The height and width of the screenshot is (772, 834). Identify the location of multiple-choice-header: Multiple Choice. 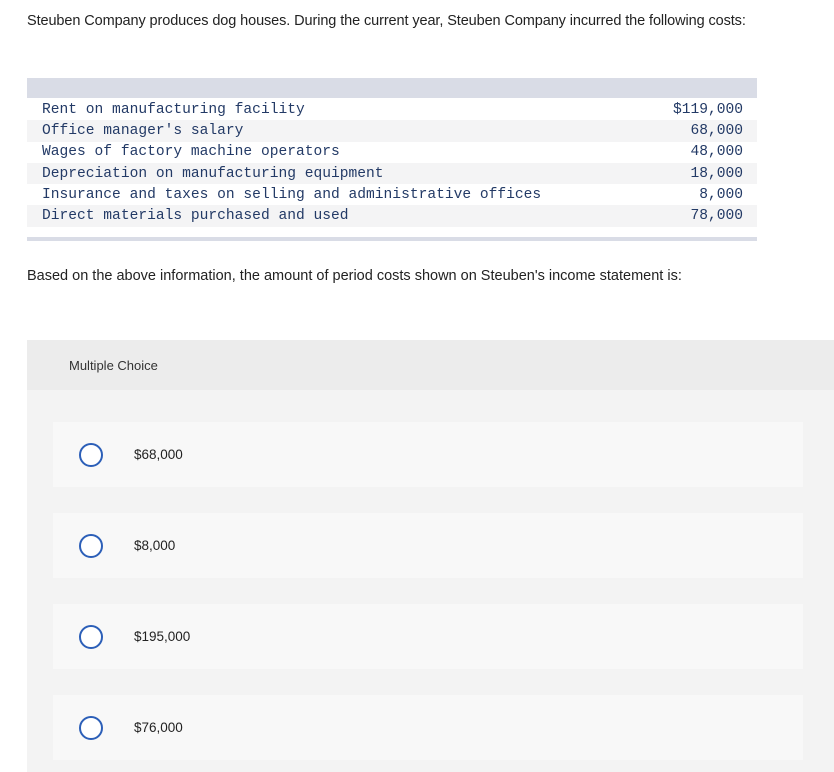
(430, 365).